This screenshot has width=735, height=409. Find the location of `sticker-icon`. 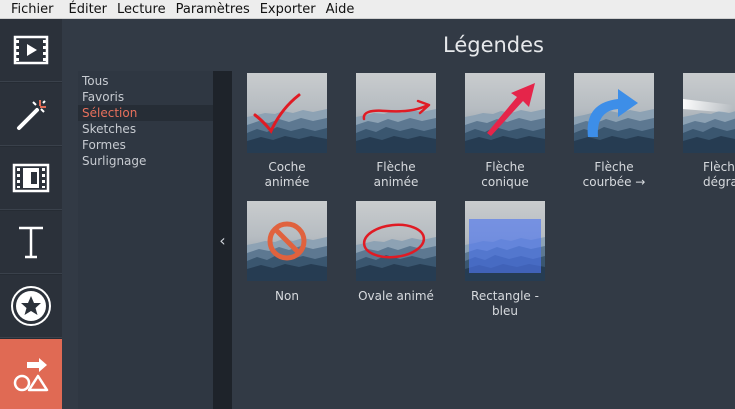

sticker-icon is located at coordinates (31, 306).